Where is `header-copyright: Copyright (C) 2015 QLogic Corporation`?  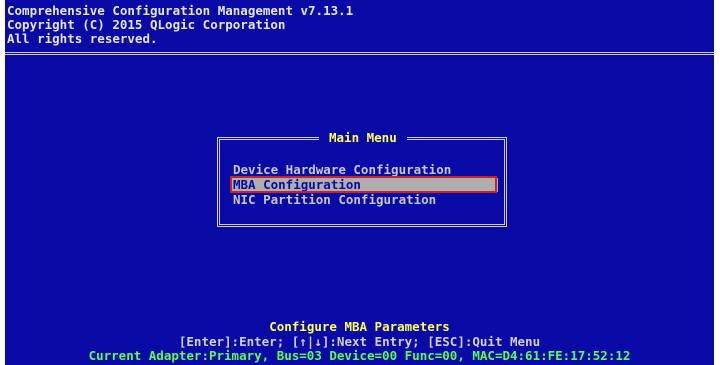 header-copyright: Copyright (C) 2015 QLogic Corporation is located at coordinates (146, 24).